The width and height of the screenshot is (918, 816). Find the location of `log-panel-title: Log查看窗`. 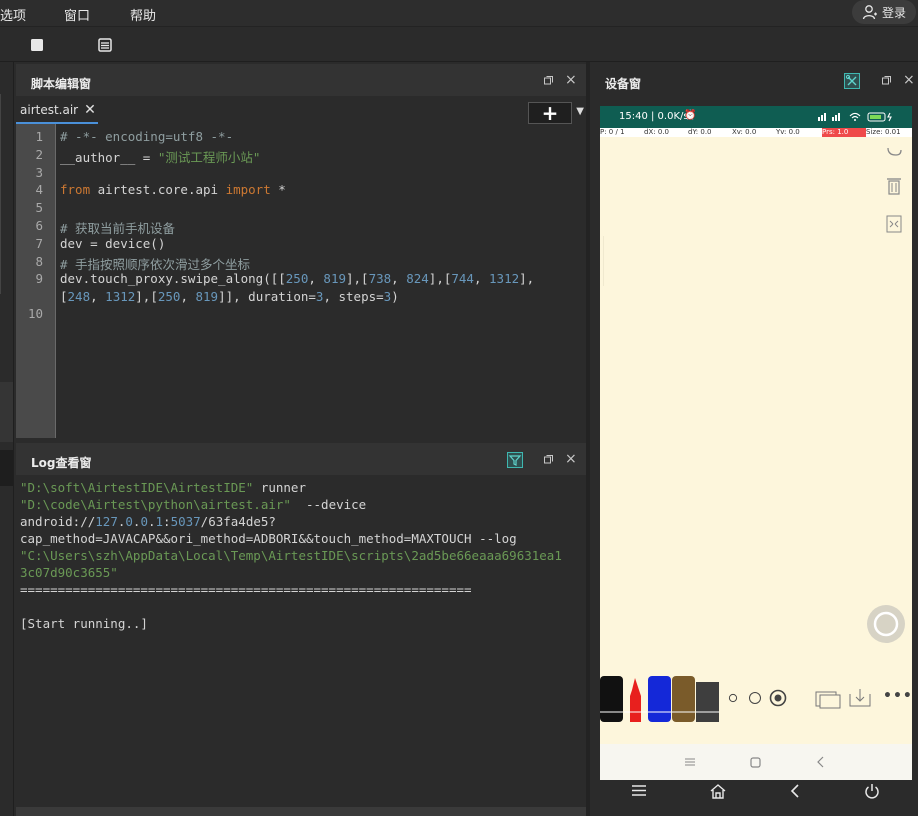

log-panel-title: Log查看窗 is located at coordinates (61, 463).